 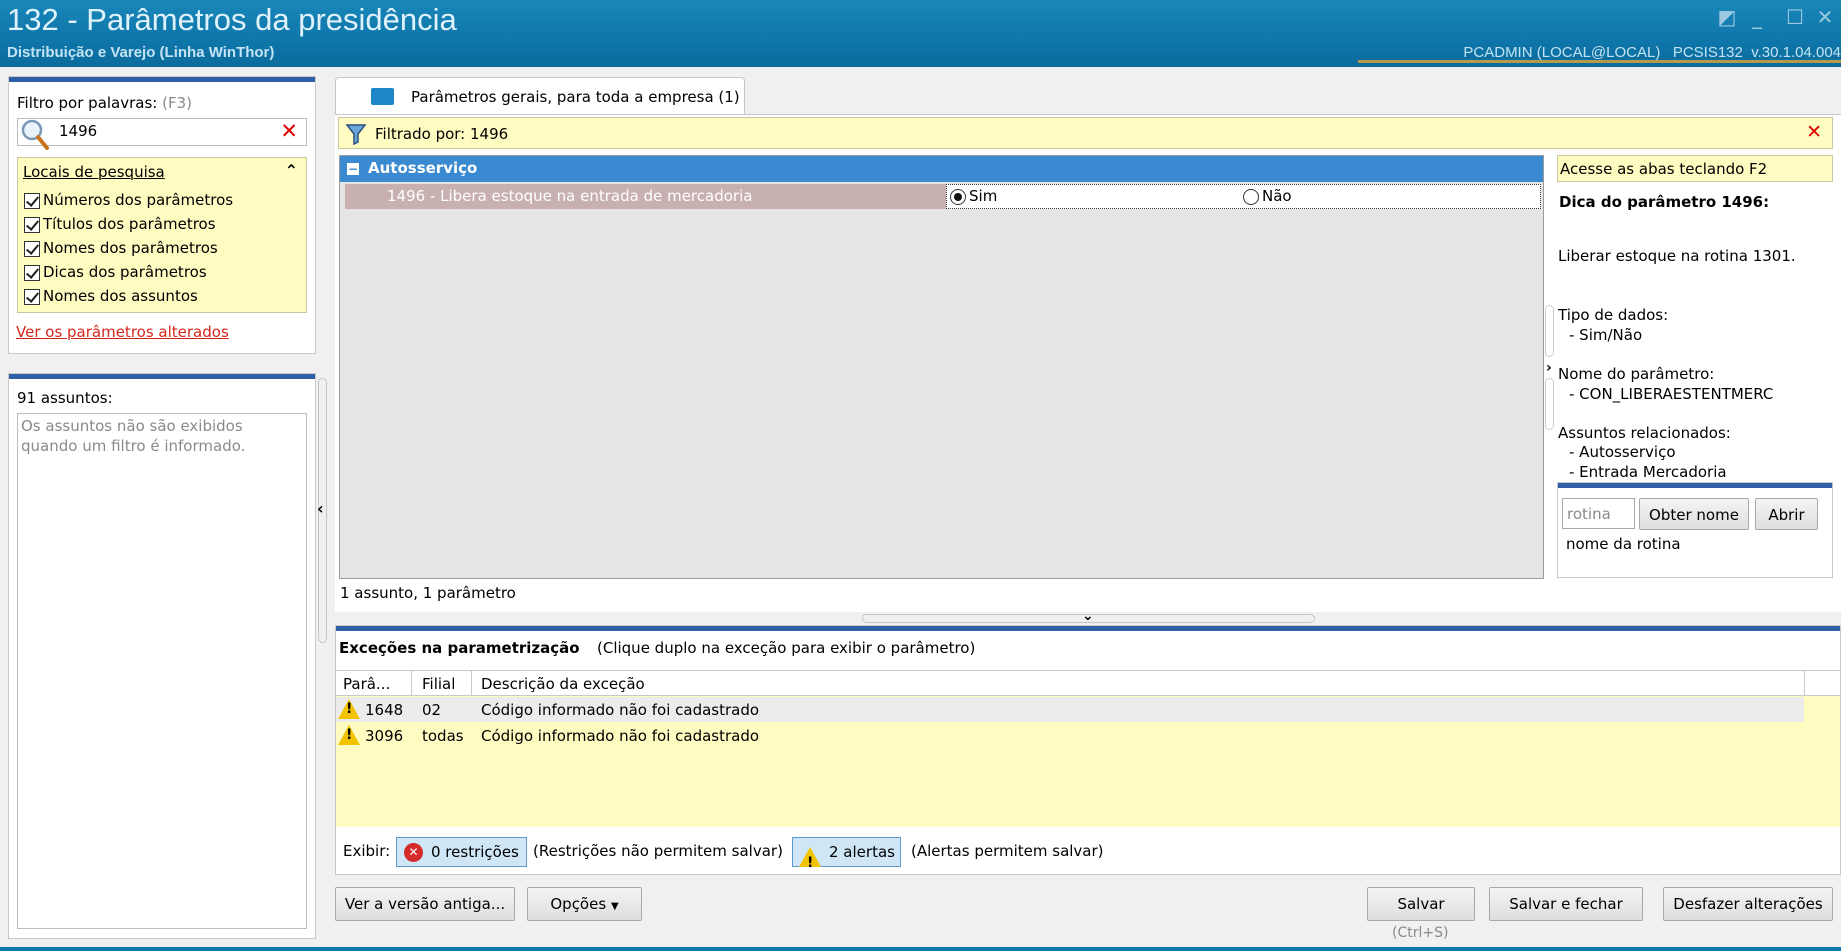 What do you see at coordinates (1677, 256) in the screenshot?
I see `hint-description: Liberar estoque na rotina 1301.` at bounding box center [1677, 256].